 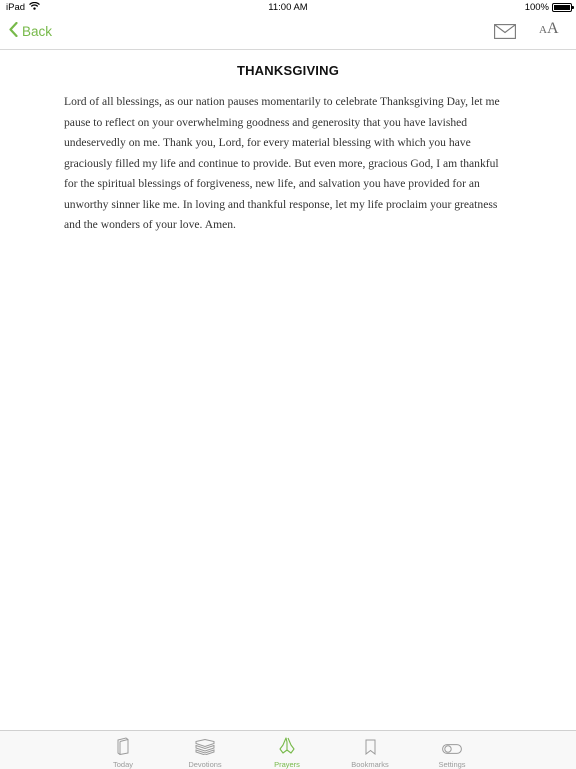 I want to click on praying-hands-icon, so click(x=287, y=745).